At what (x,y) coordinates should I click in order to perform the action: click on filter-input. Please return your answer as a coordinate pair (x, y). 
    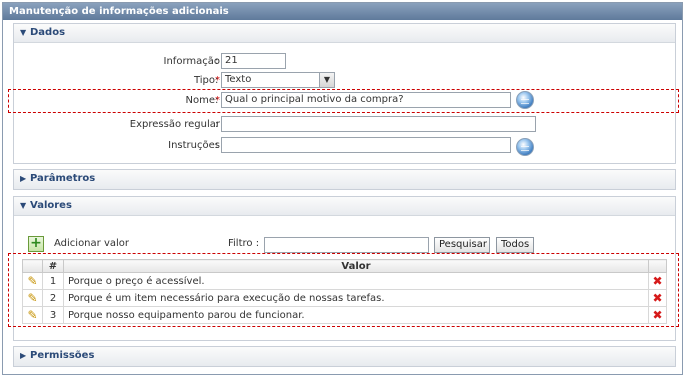
    Looking at the image, I should click on (346, 245).